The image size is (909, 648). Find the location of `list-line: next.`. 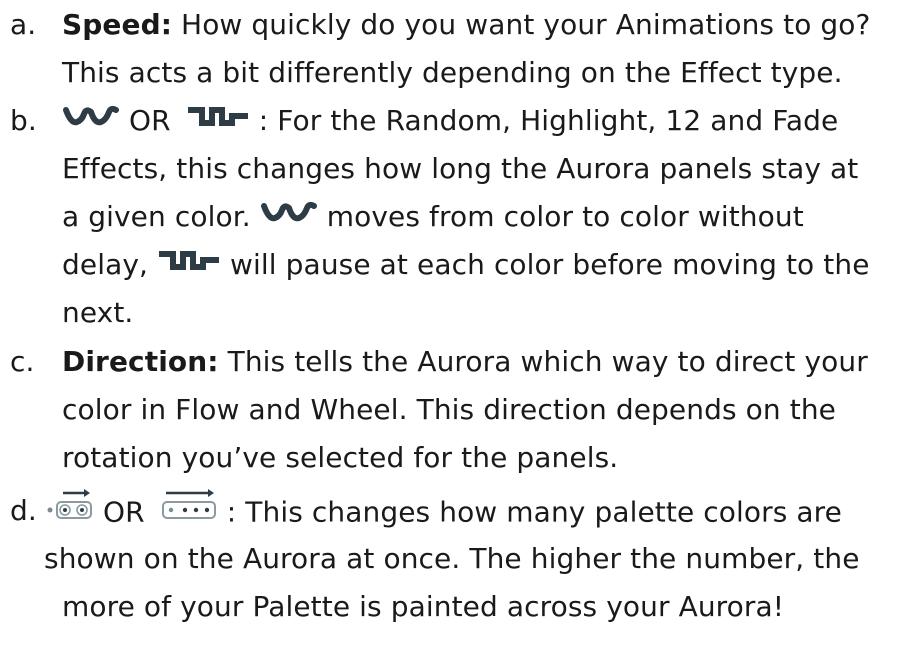

list-line: next. is located at coordinates (97, 313).